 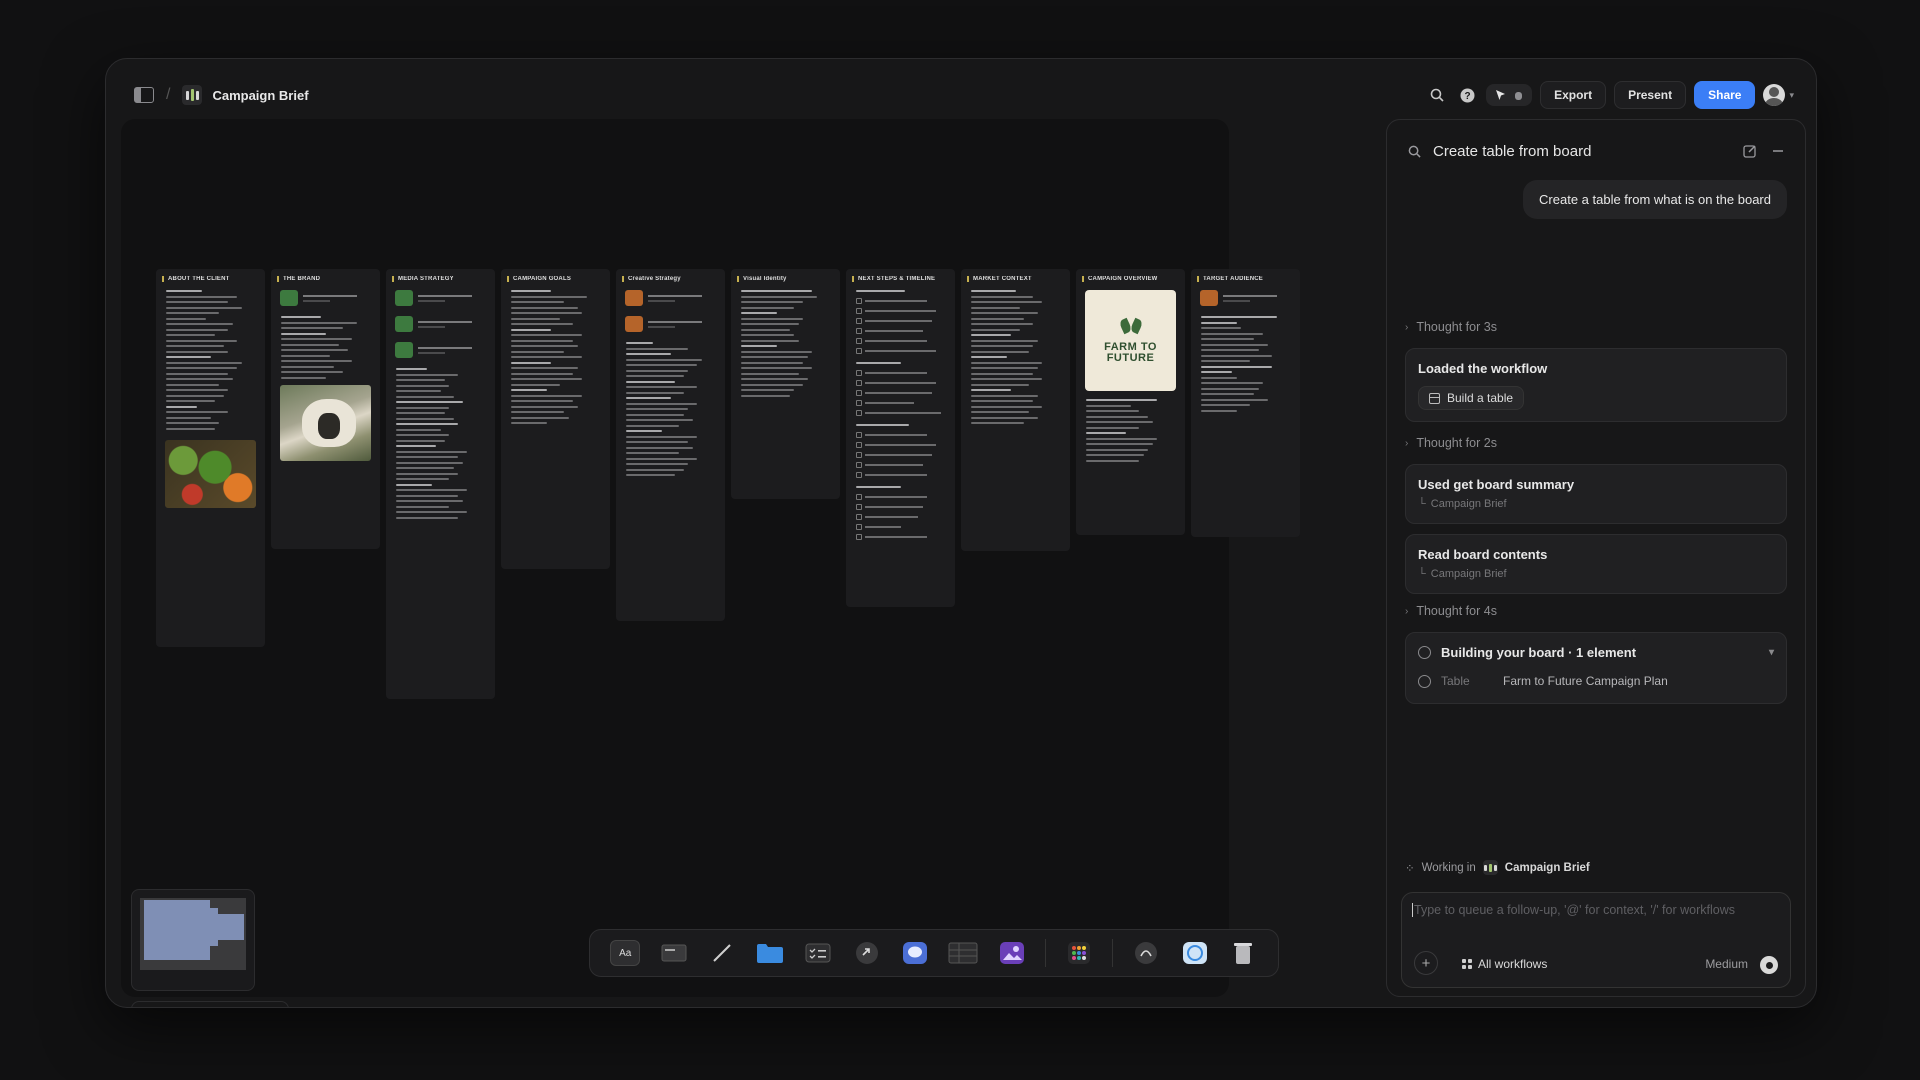 I want to click on user-message: Create a table from what is on the board, so click(x=1655, y=199).